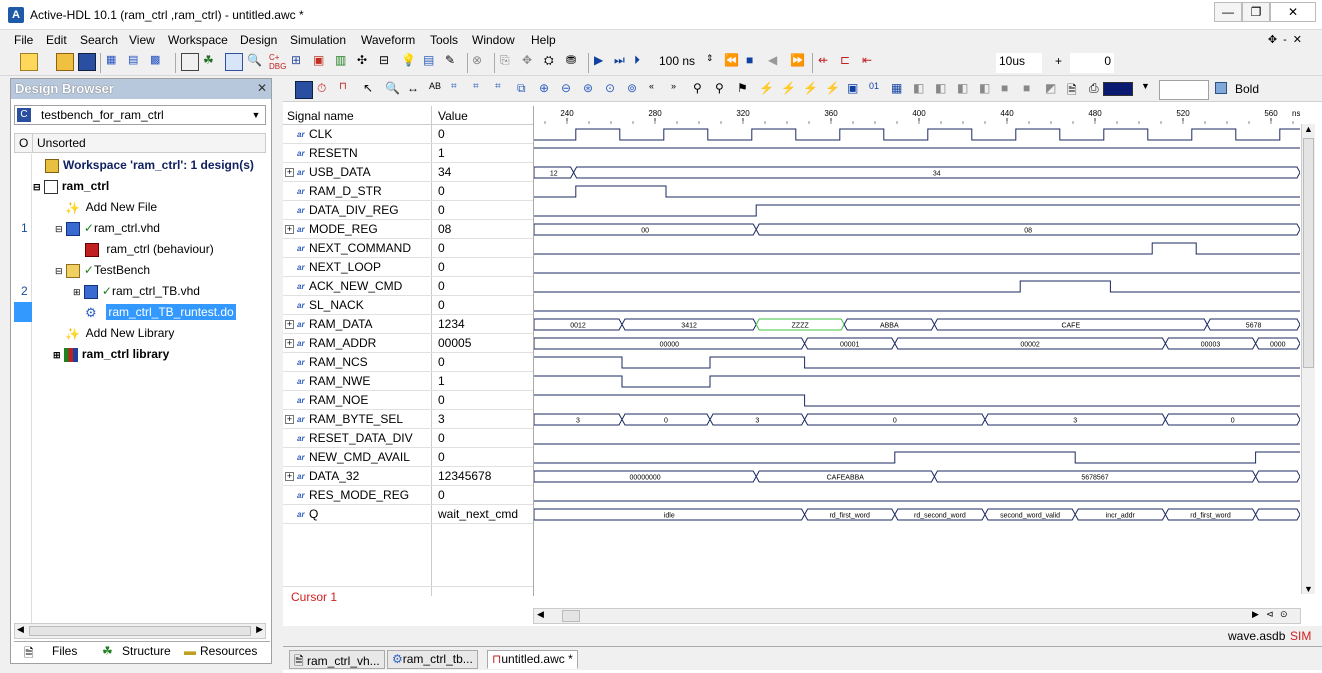 The width and height of the screenshot is (1322, 673). I want to click on signal-row: ar CLK 0, so click(408, 134).